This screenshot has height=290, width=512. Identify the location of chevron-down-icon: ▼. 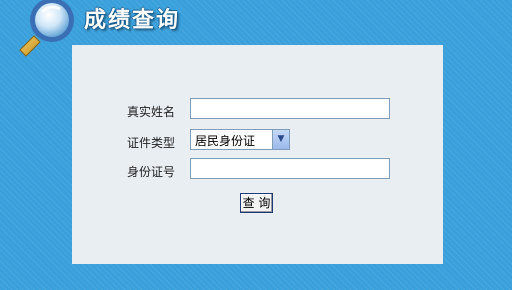
(280, 139).